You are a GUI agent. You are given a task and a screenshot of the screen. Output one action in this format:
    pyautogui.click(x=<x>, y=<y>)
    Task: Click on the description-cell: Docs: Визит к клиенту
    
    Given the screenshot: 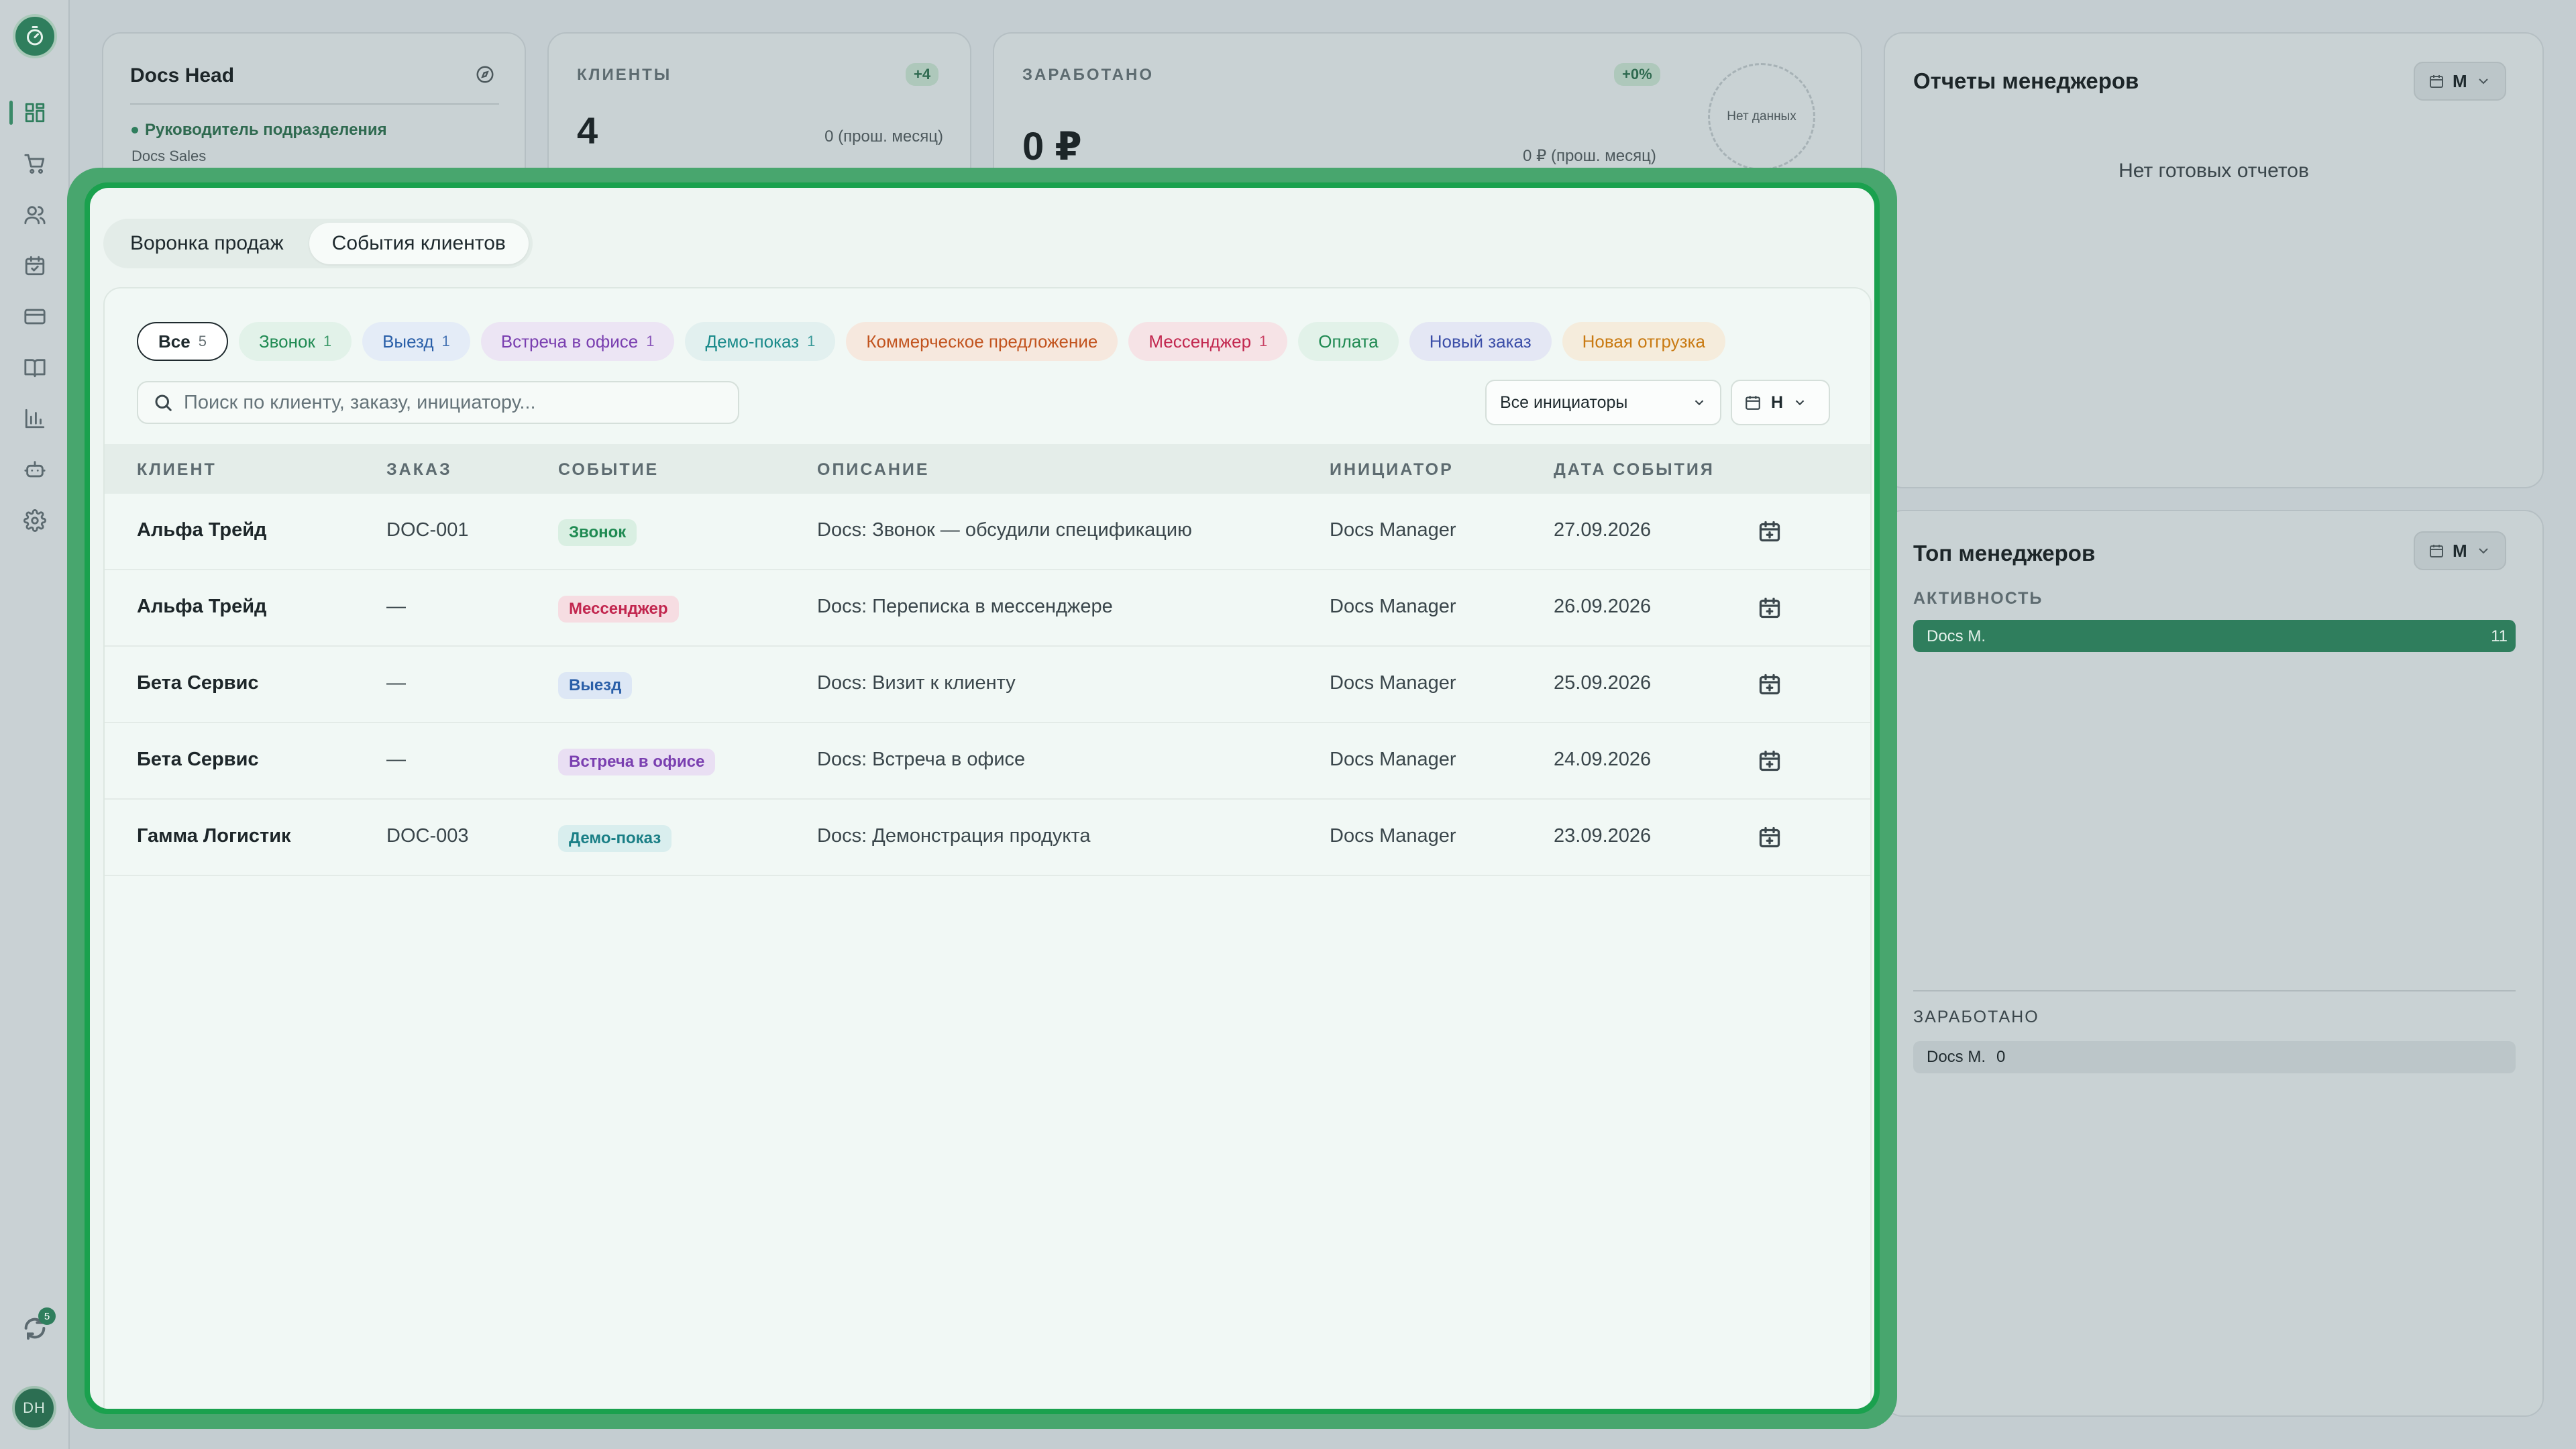 What is the action you would take?
    pyautogui.click(x=916, y=683)
    